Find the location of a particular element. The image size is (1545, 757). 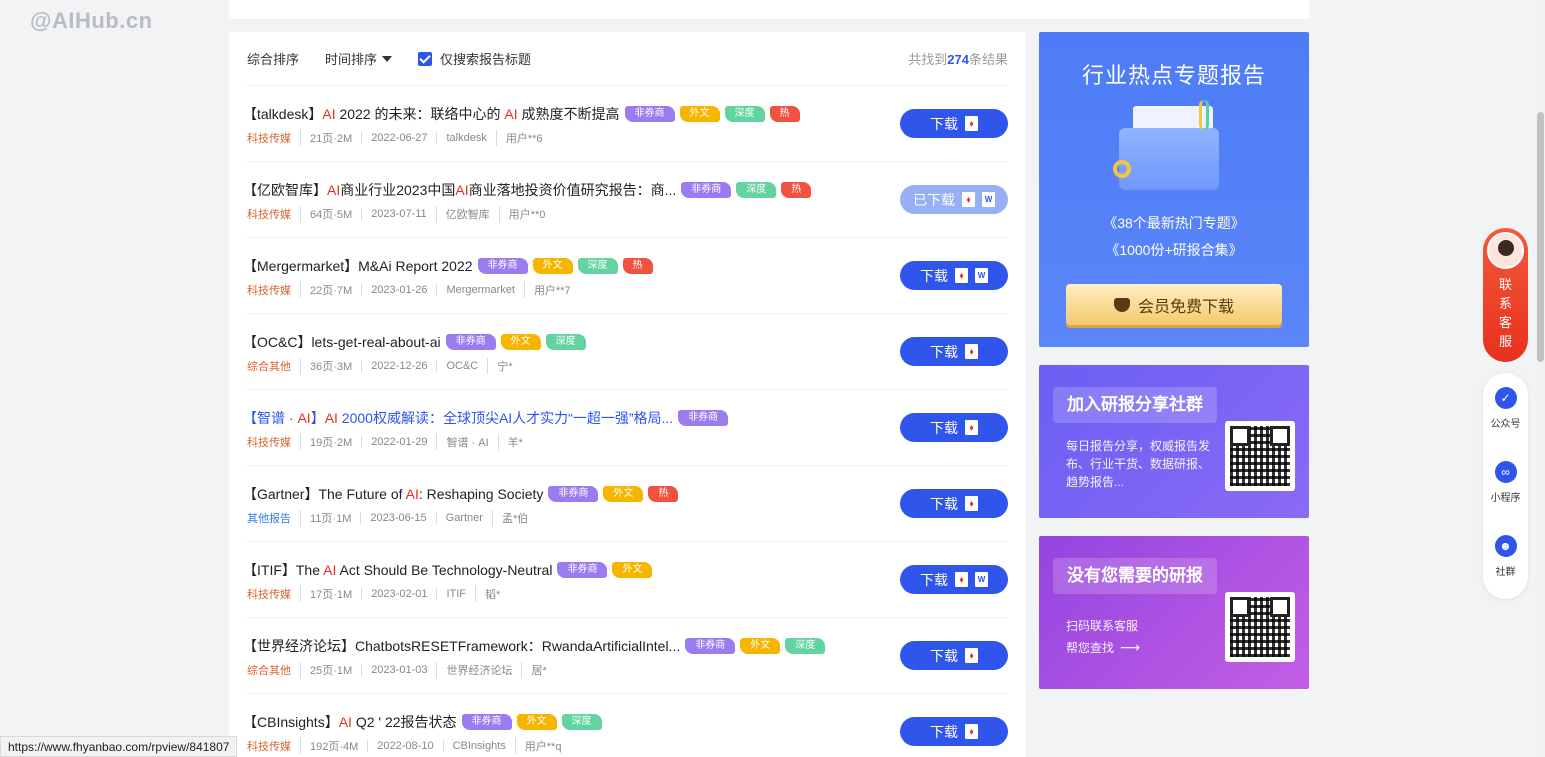

member-free-download-button: 会员免费下载 is located at coordinates (1174, 304).